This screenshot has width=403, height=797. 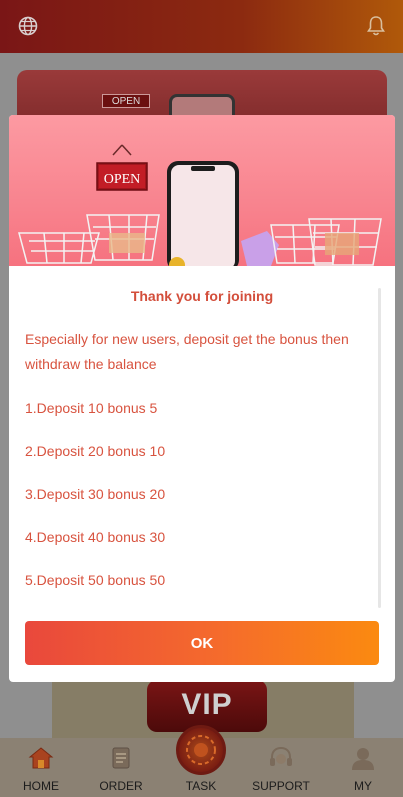 What do you see at coordinates (121, 758) in the screenshot?
I see `order-icon` at bounding box center [121, 758].